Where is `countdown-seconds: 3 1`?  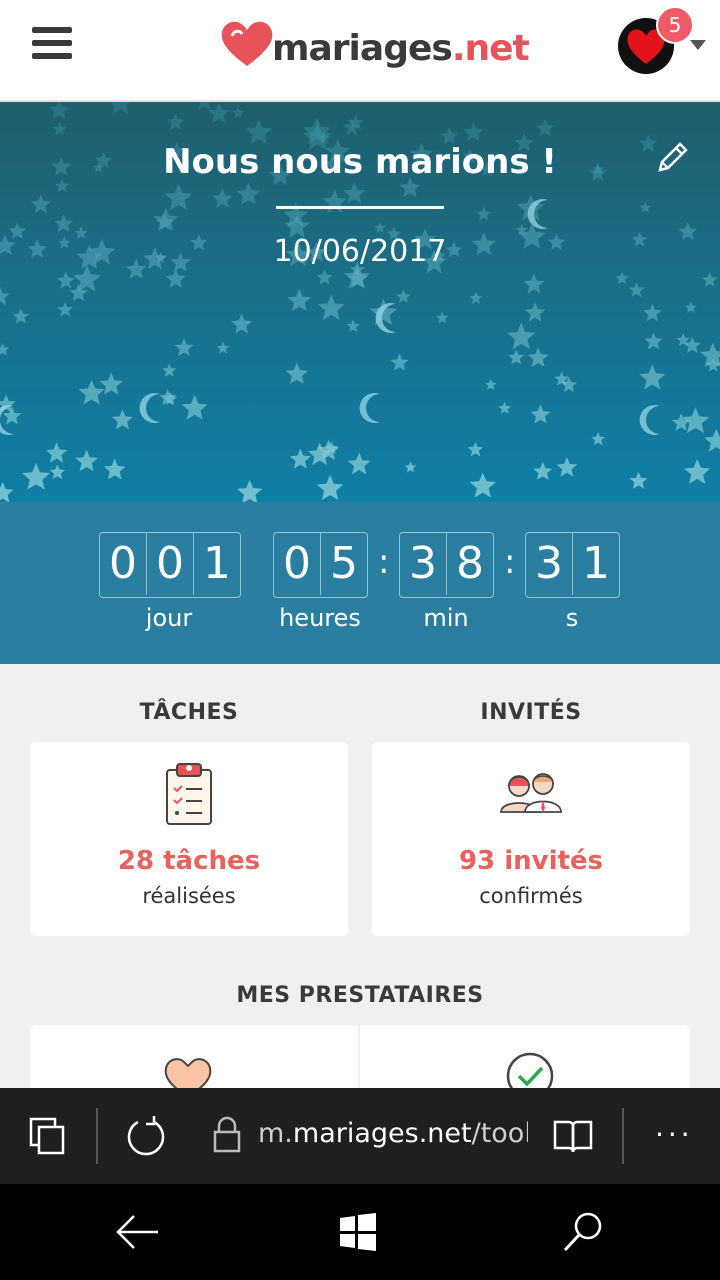 countdown-seconds: 3 1 is located at coordinates (572, 565).